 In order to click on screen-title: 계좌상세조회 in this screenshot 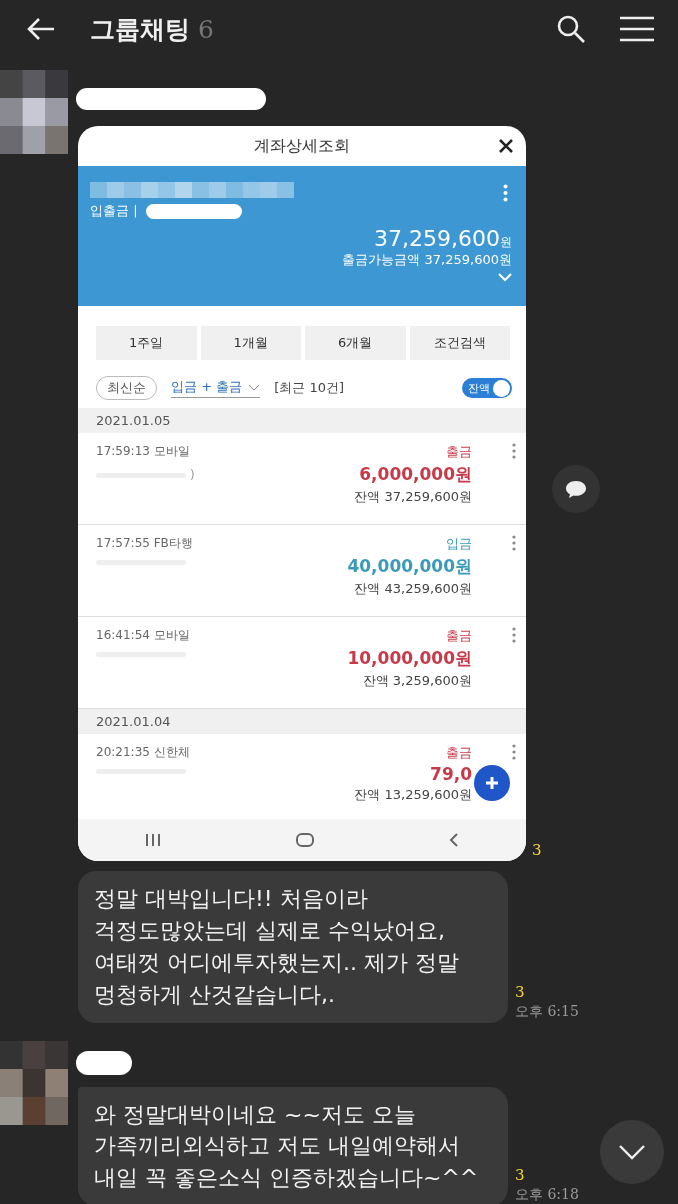, I will do `click(302, 146)`.